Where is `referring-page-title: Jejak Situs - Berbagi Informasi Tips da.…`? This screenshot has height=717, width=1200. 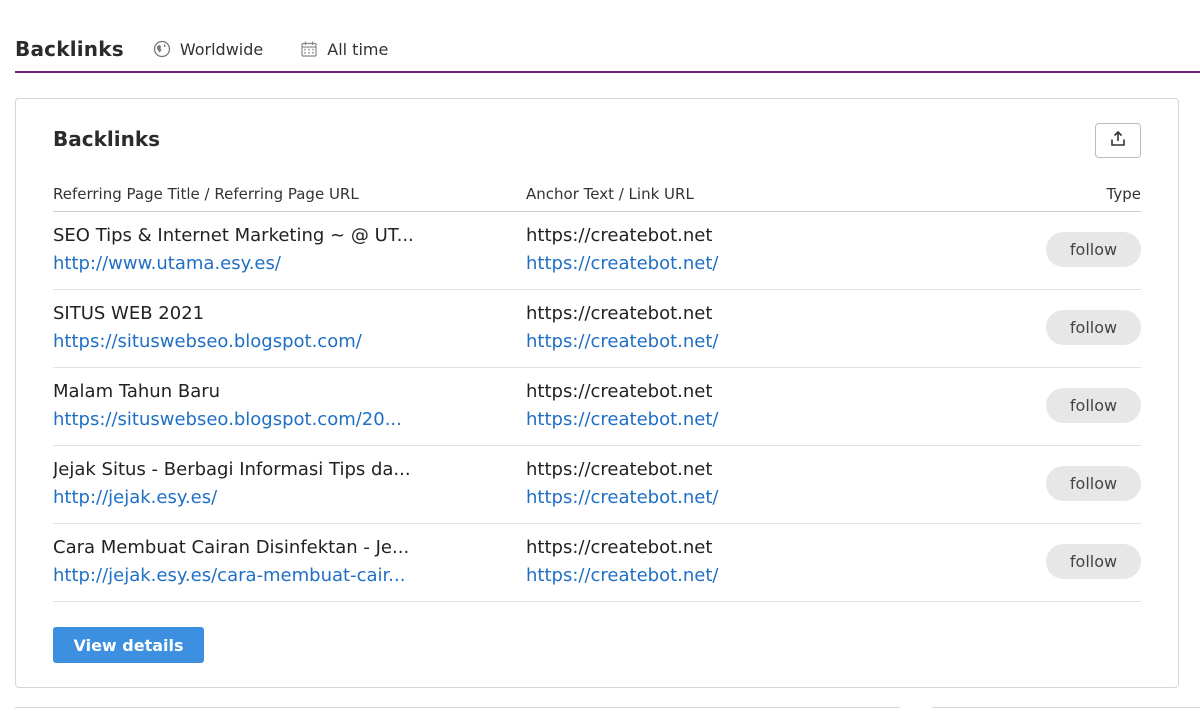
referring-page-title: Jejak Situs - Berbagi Informasi Tips da.… is located at coordinates (232, 469).